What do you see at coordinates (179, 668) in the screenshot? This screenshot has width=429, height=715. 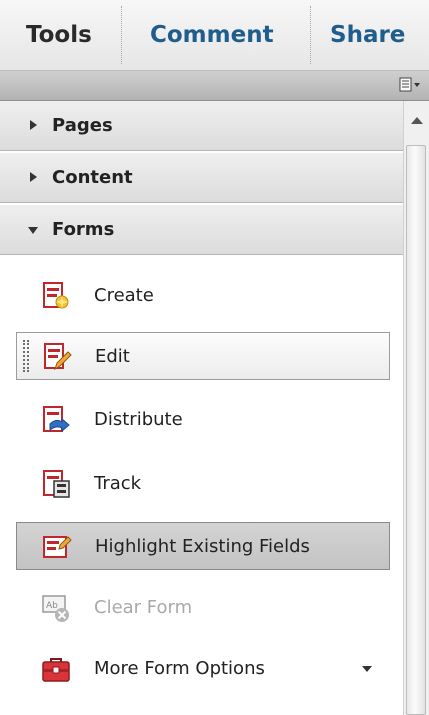 I see `forms-item-label: More Form Options` at bounding box center [179, 668].